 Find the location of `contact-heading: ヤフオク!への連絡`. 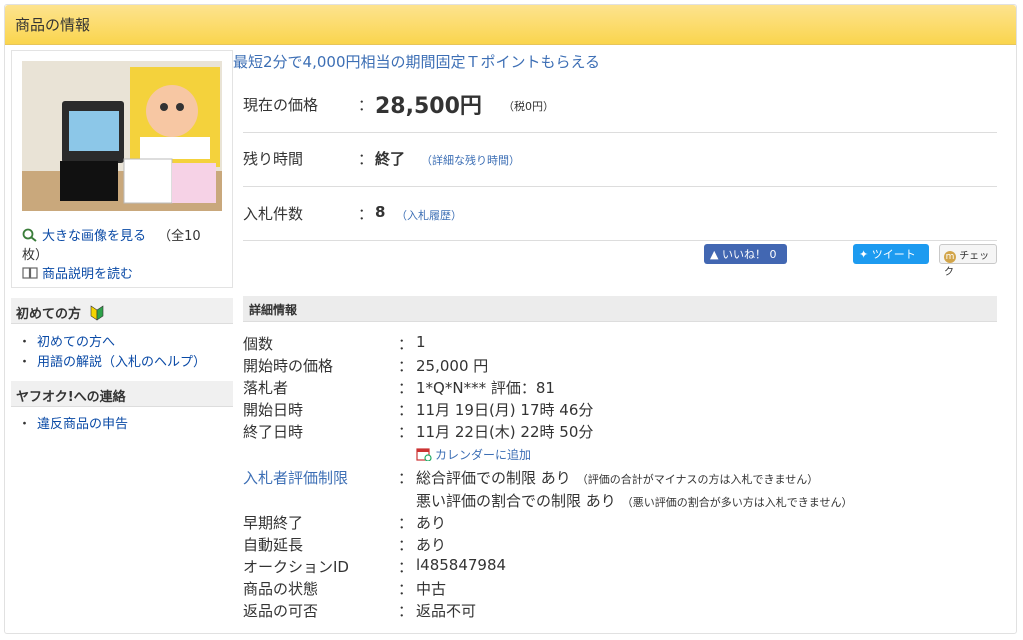

contact-heading: ヤフオク!への連絡 is located at coordinates (122, 394).